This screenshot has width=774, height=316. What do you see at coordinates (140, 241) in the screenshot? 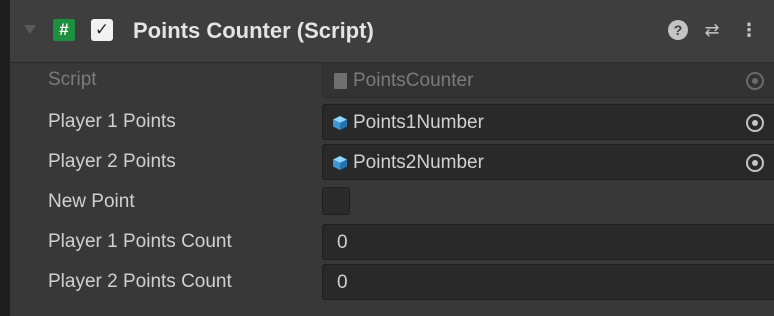
I see `player1-points-count-label: Player 1 Points Count` at bounding box center [140, 241].